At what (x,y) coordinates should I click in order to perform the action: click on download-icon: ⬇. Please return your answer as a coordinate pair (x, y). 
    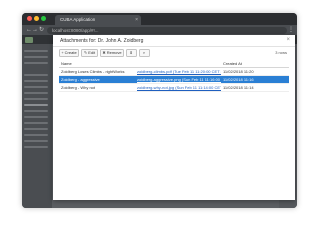
    Looking at the image, I should click on (131, 52).